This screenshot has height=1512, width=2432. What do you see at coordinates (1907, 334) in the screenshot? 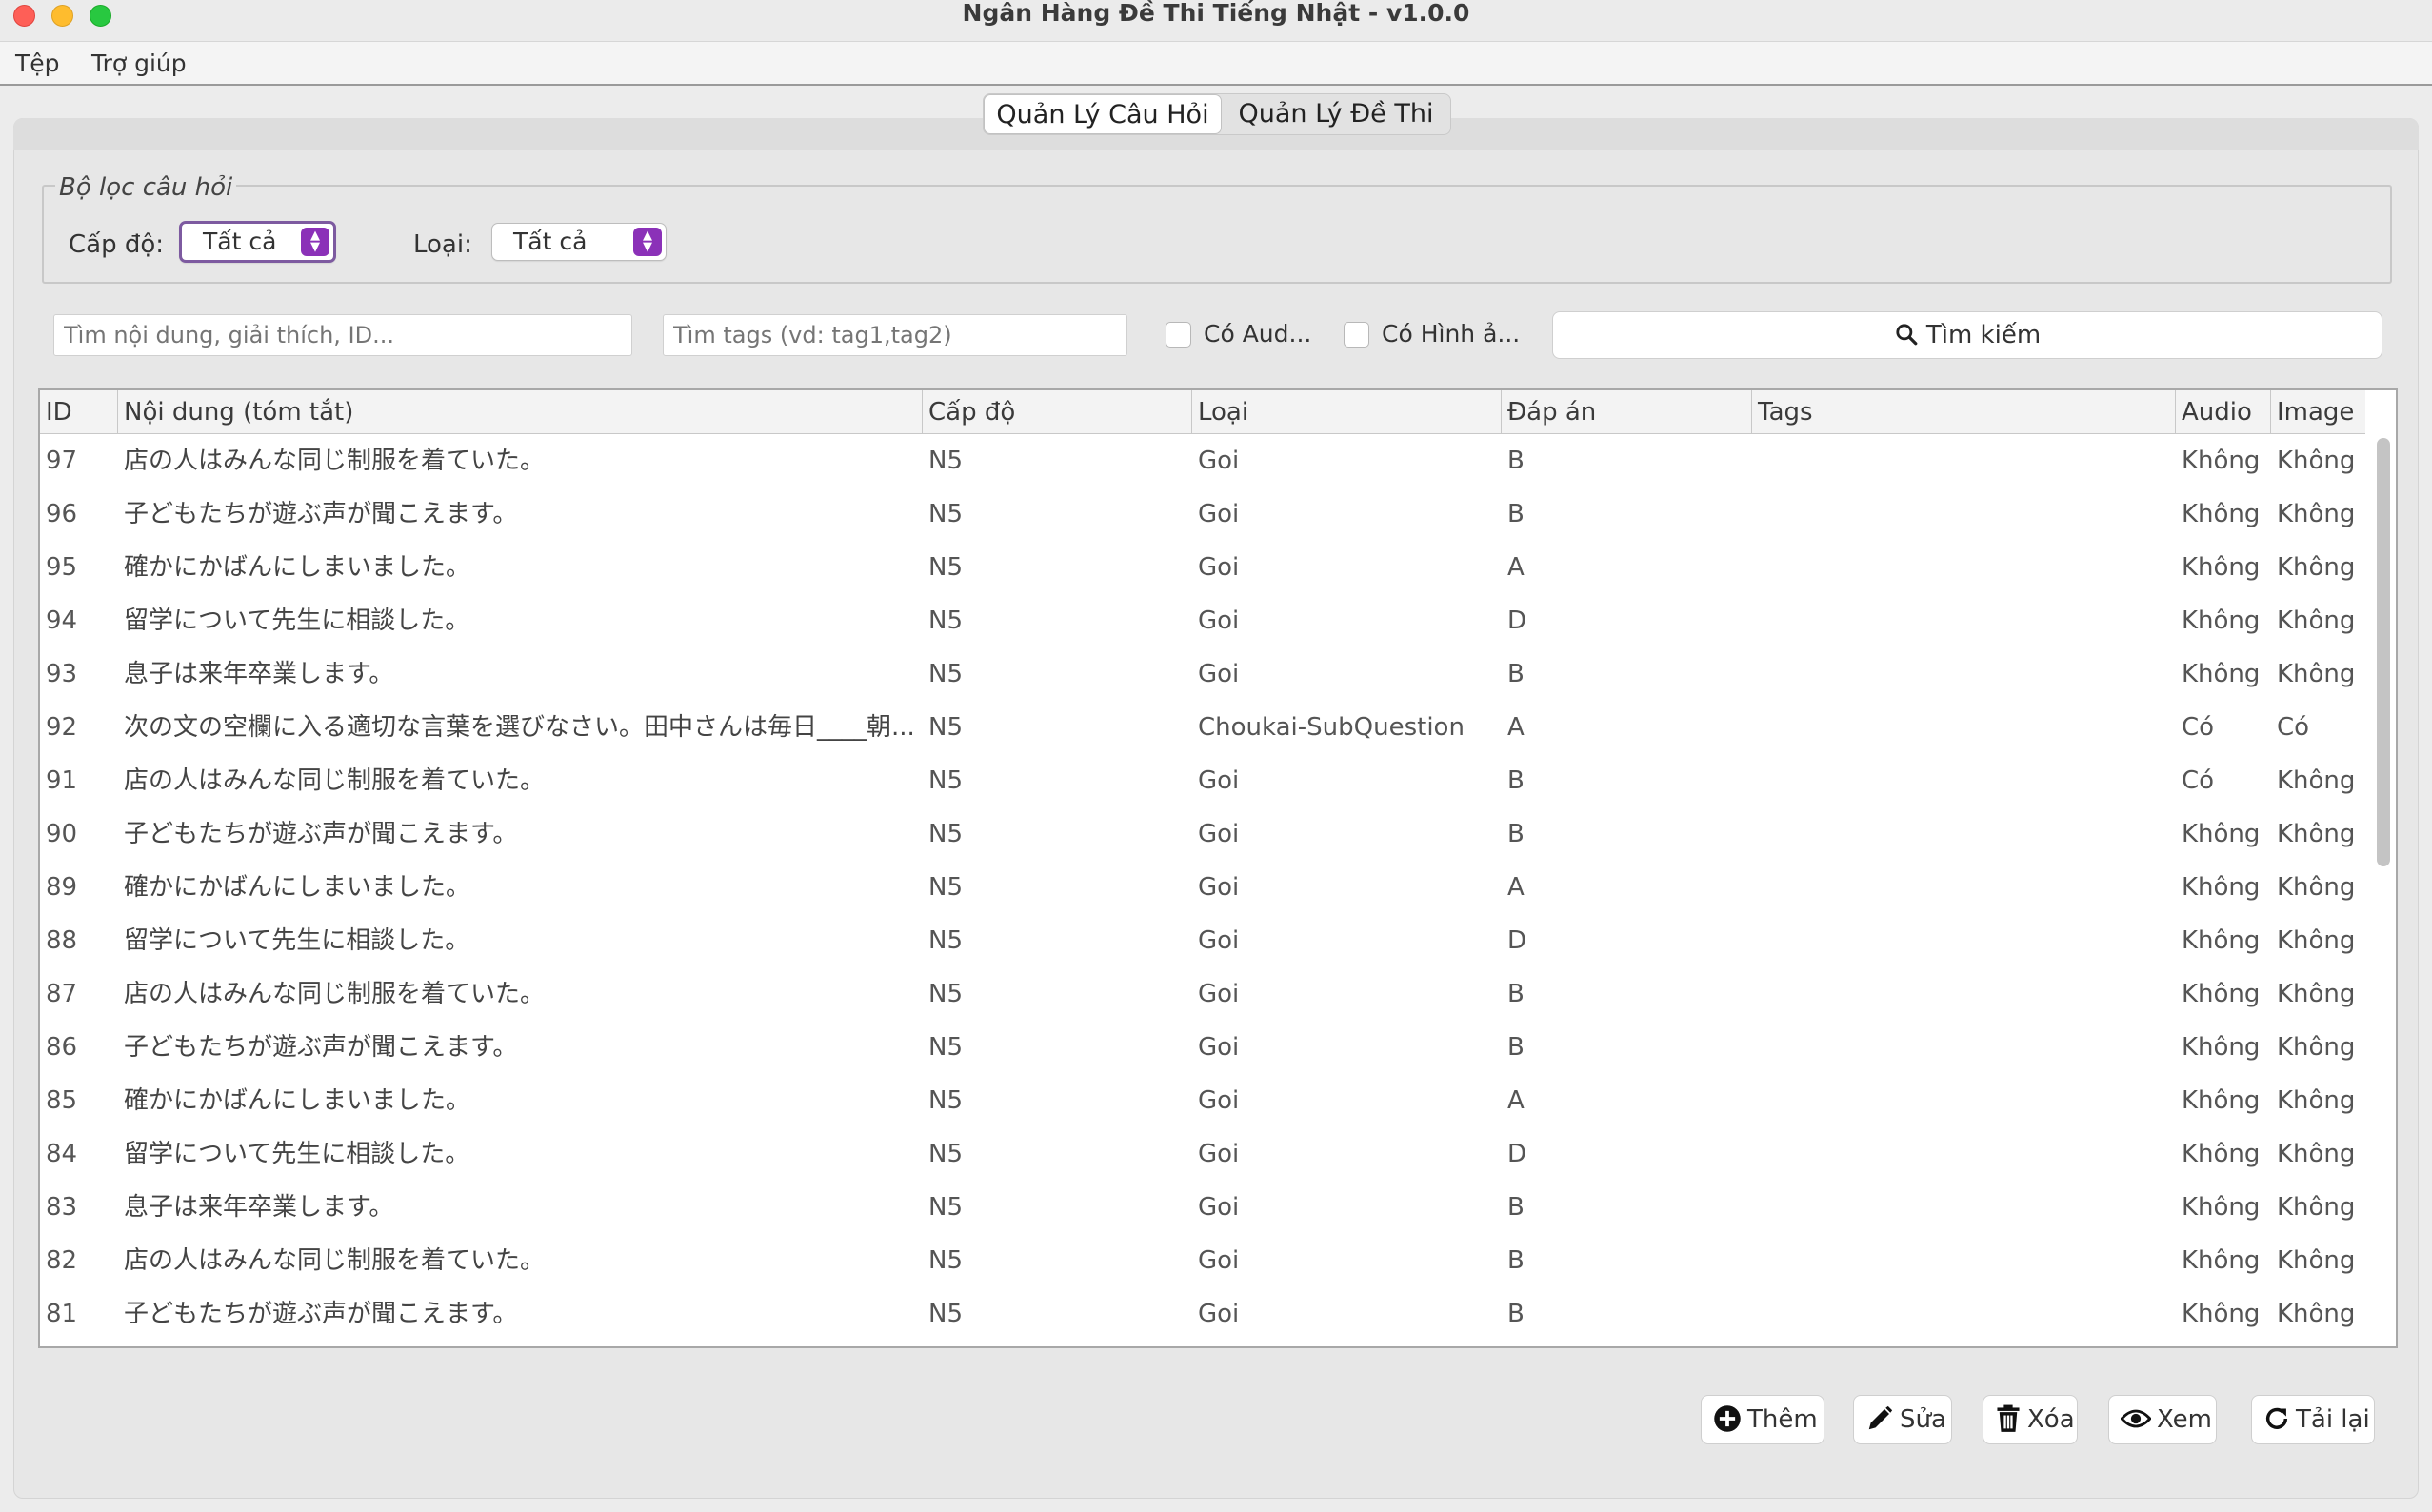
I see `search-icon` at bounding box center [1907, 334].